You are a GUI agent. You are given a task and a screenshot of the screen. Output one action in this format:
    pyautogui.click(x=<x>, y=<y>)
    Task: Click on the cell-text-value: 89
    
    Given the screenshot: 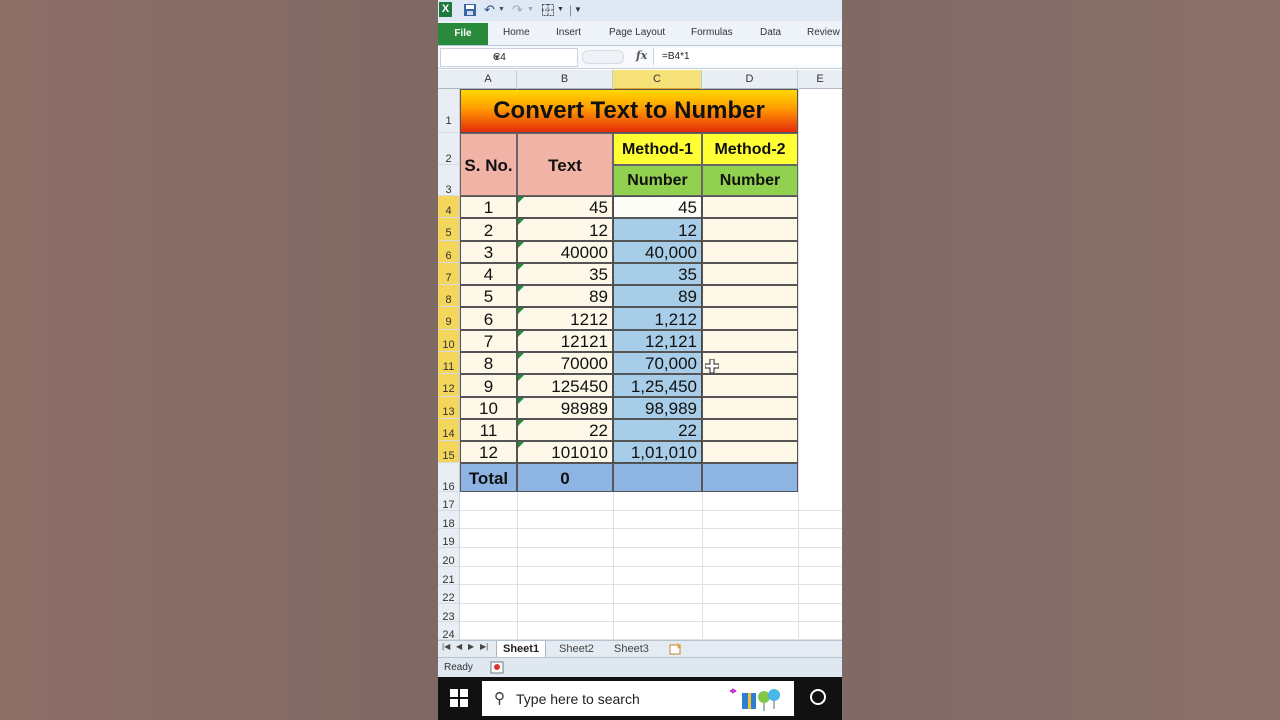 What is the action you would take?
    pyautogui.click(x=565, y=296)
    